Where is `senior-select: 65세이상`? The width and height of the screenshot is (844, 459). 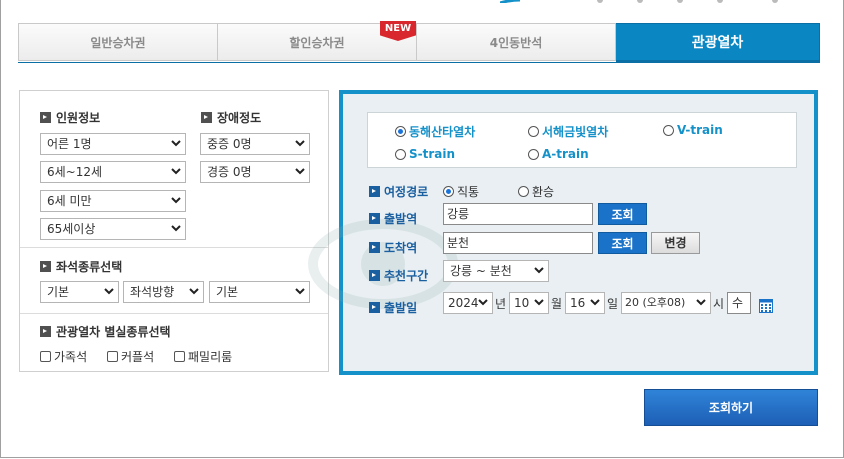 senior-select: 65세이상 is located at coordinates (113, 229).